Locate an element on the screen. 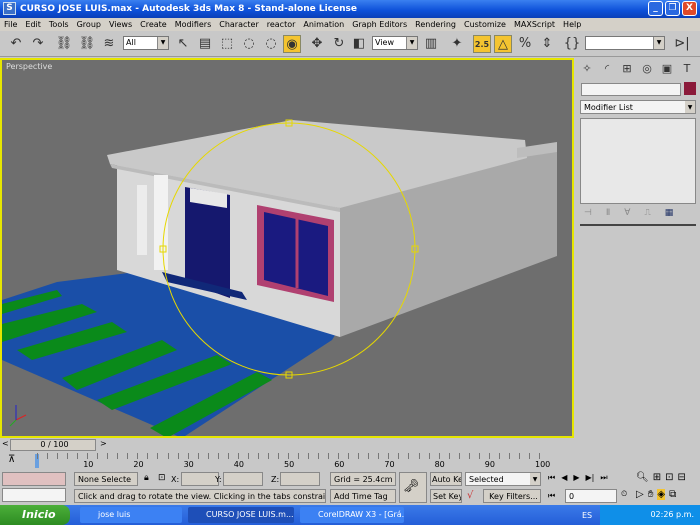 The image size is (700, 525). utilities-tab-icon: T is located at coordinates (687, 69).